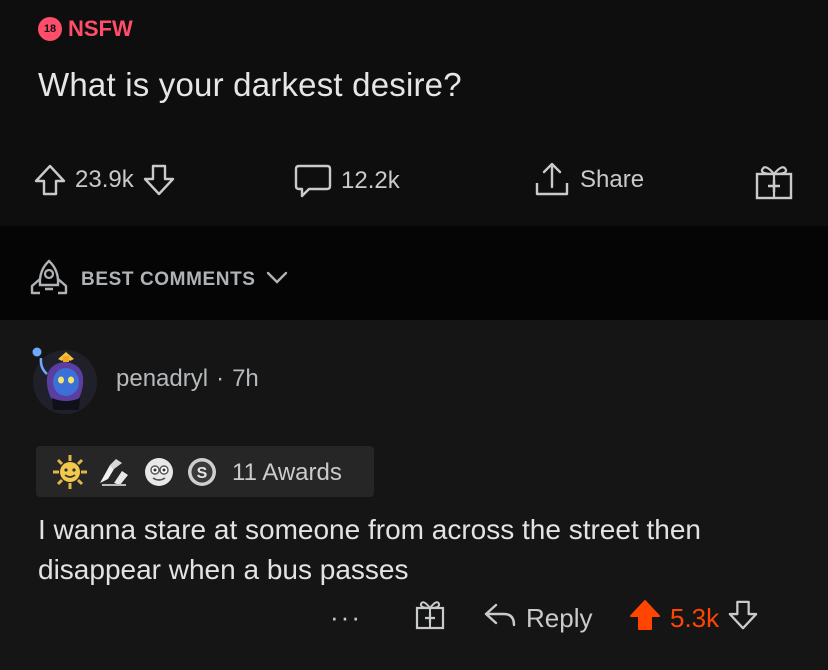 This screenshot has width=828, height=670. I want to click on svg-text: S, so click(202, 473).